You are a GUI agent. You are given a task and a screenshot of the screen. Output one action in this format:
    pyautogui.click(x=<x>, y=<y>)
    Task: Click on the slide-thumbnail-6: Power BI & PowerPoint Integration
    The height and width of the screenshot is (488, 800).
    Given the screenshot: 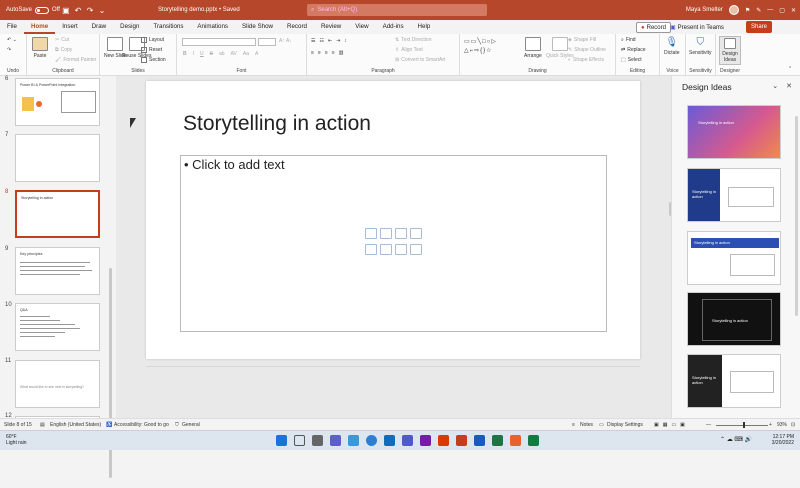 What is the action you would take?
    pyautogui.click(x=57, y=102)
    